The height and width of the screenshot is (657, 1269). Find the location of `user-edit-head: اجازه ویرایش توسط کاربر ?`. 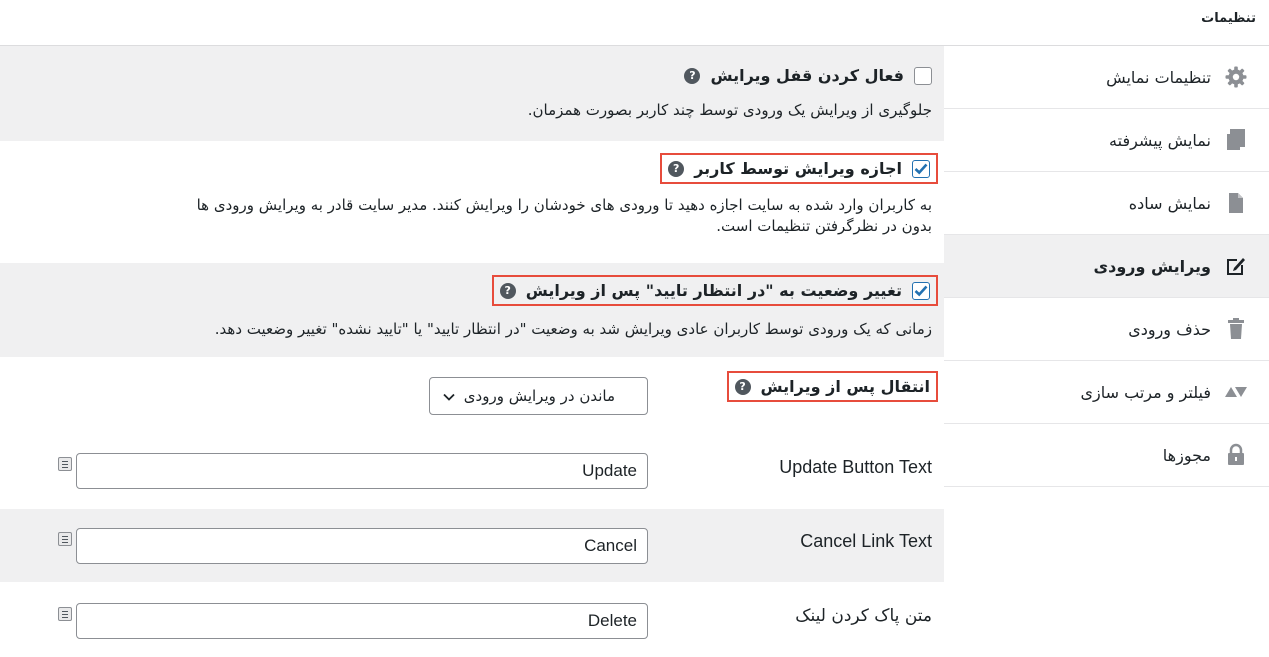

user-edit-head: اجازه ویرایش توسط کاربر ? is located at coordinates (799, 168).